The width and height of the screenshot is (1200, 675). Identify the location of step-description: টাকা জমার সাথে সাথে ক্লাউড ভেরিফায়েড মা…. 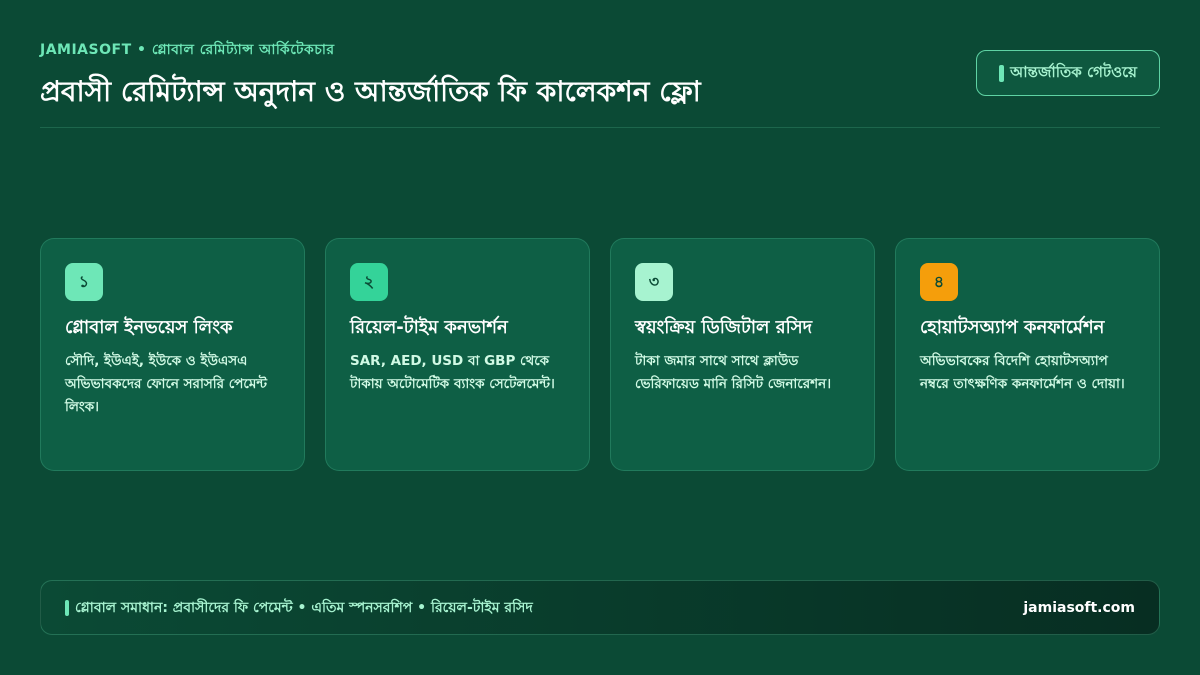
(733, 373).